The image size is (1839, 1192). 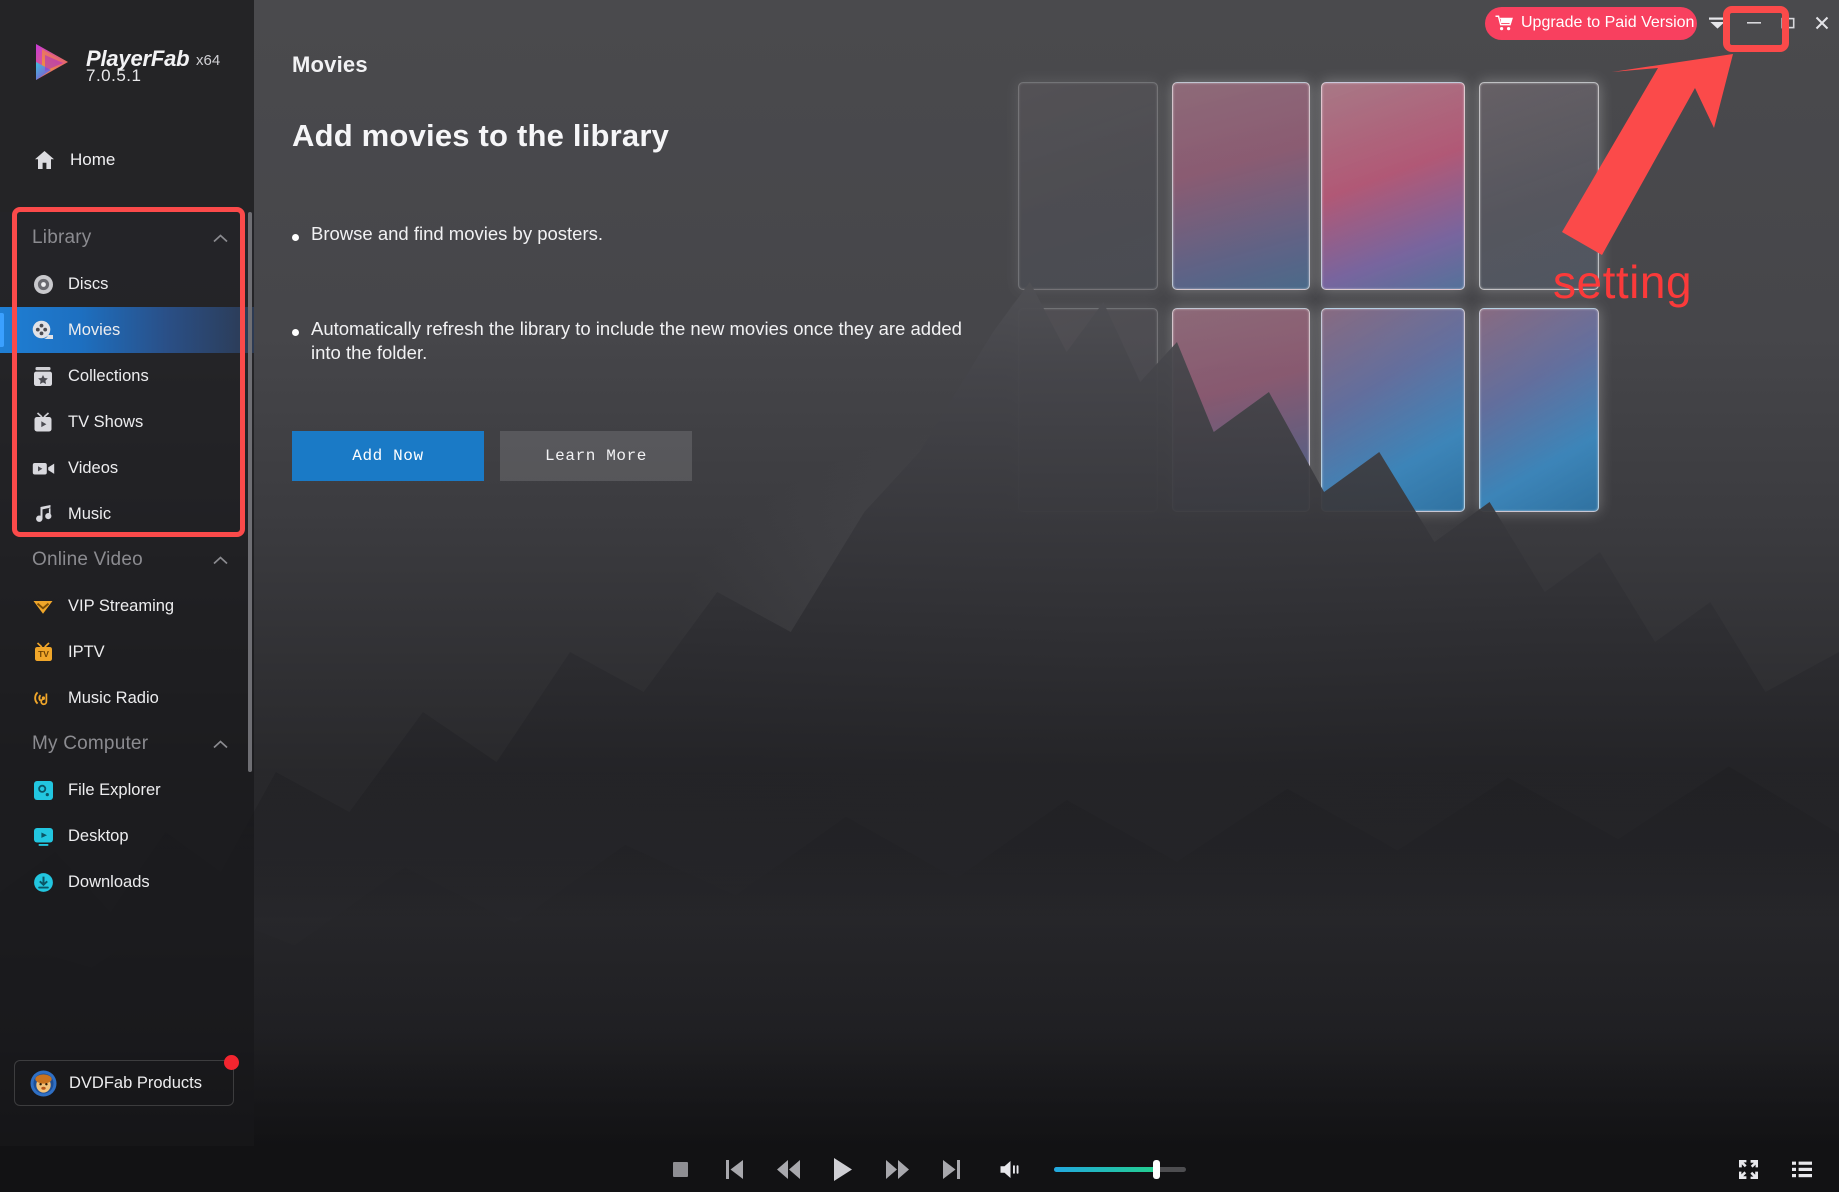 I want to click on sidebar-item-videos-label: Videos, so click(x=93, y=467).